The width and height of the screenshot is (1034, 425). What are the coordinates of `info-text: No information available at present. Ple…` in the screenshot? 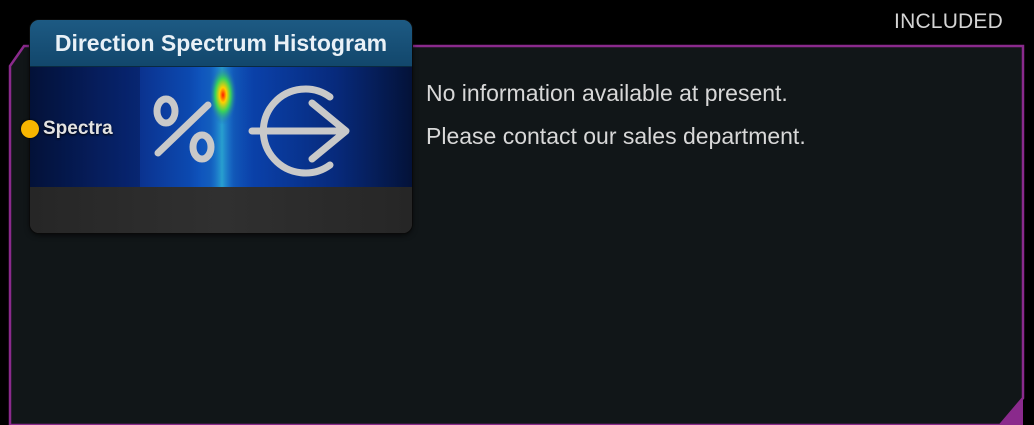 It's located at (616, 115).